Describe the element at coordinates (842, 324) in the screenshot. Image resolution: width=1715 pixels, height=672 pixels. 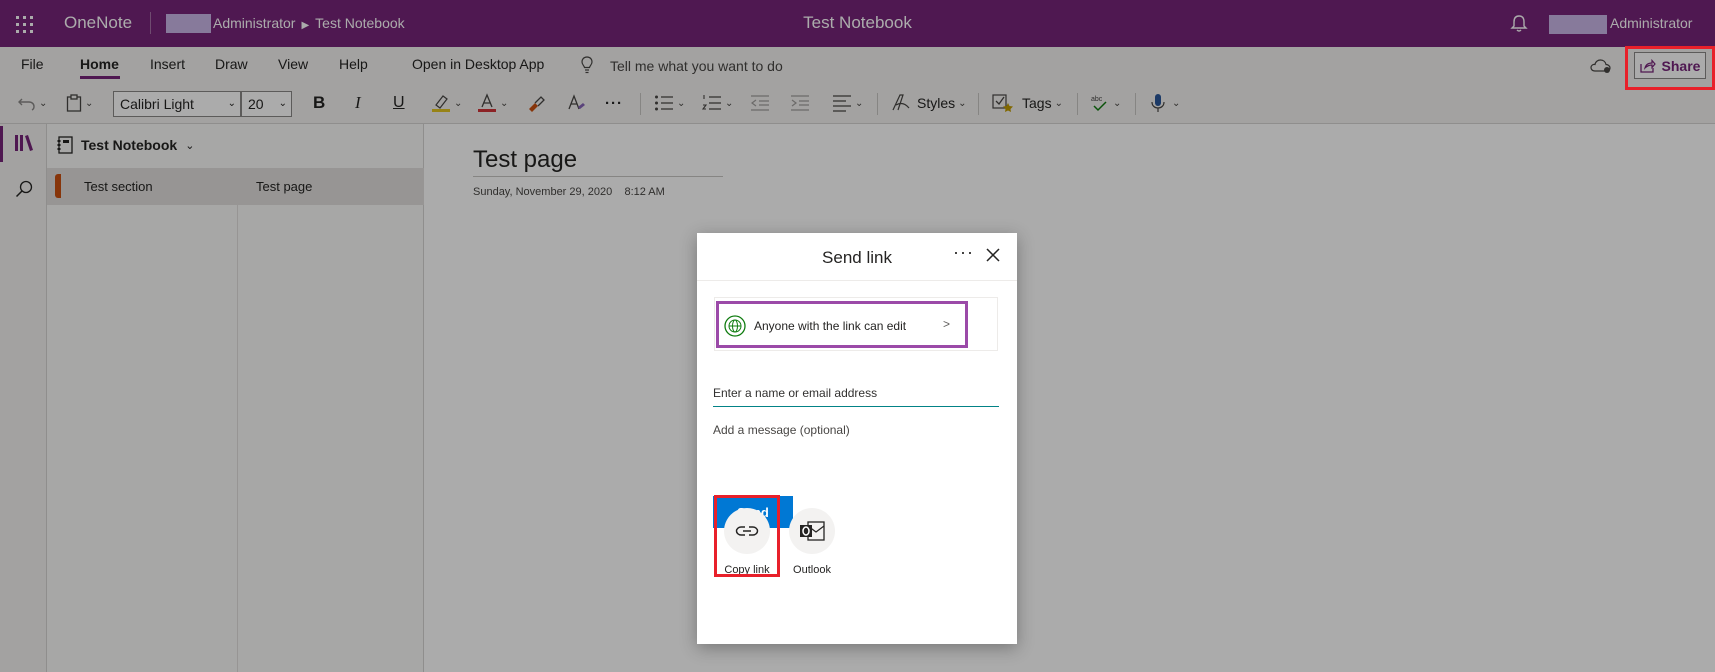
I see `permission-highlight-box` at that location.